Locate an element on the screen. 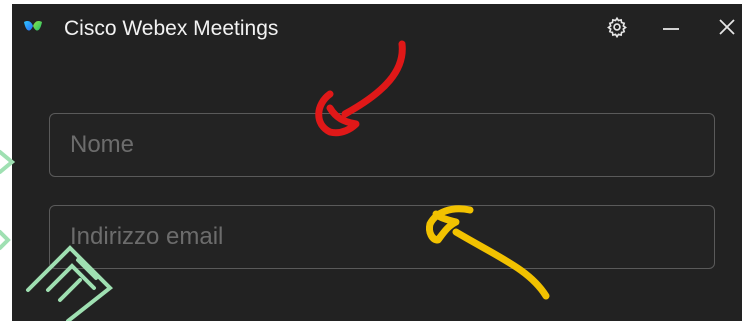 This screenshot has height=321, width=742. window-title: Cisco Webex Meetings is located at coordinates (171, 28).